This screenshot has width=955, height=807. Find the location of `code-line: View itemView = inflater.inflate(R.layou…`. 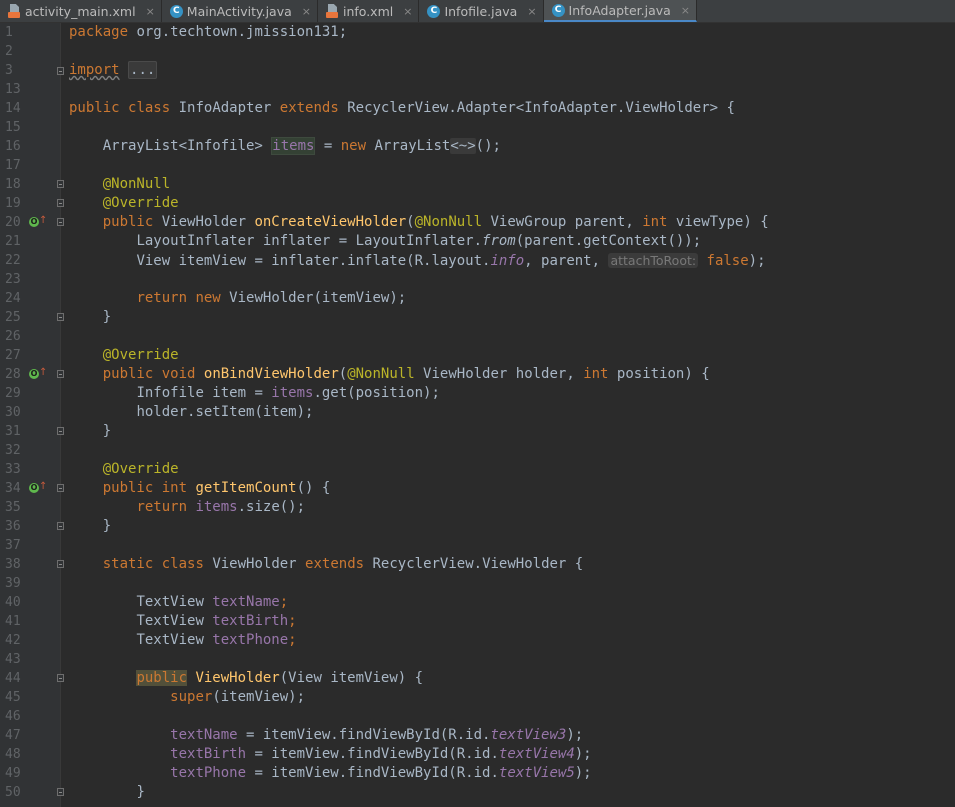

code-line: View itemView = inflater.inflate(R.layou… is located at coordinates (451, 261).